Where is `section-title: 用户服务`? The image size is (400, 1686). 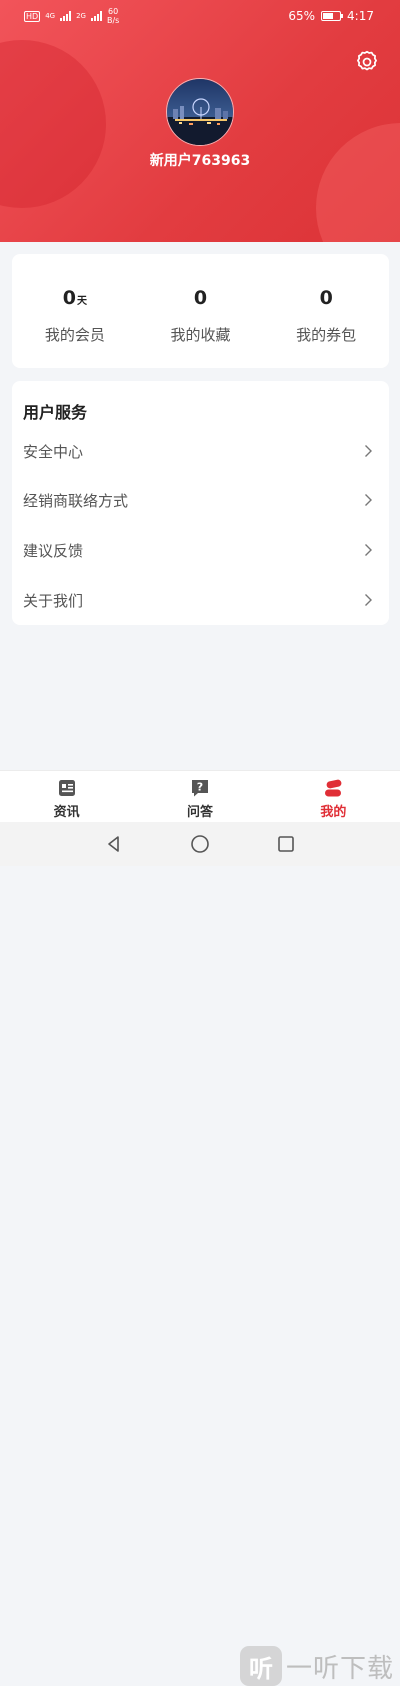
section-title: 用户服务 is located at coordinates (55, 412).